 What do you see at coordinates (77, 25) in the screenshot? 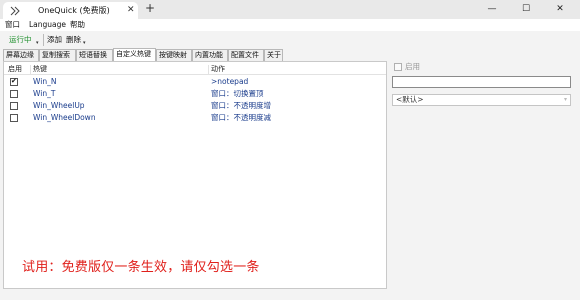
I see `menu-help: 帮助` at bounding box center [77, 25].